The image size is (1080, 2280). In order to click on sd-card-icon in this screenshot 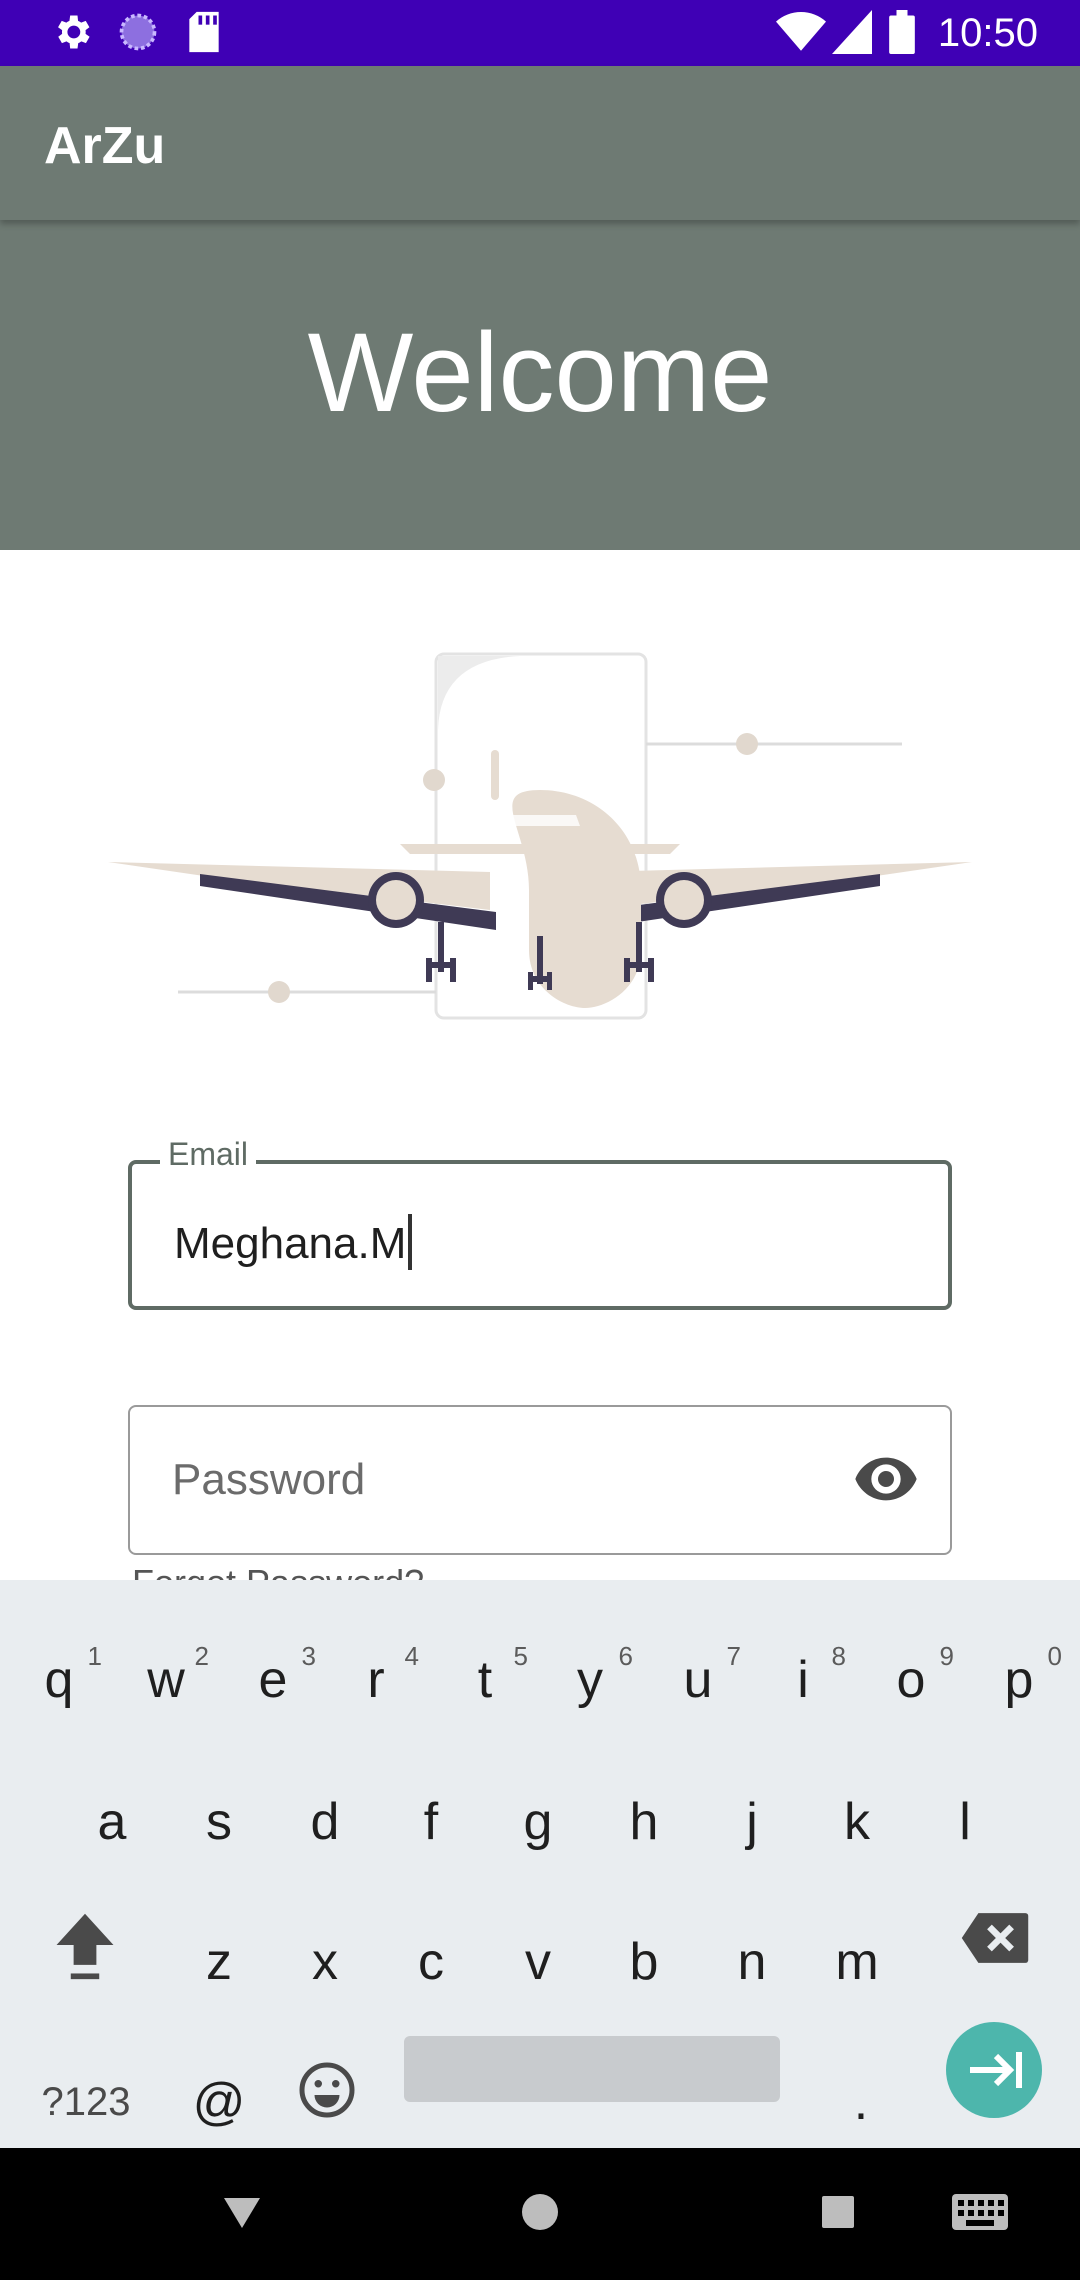, I will do `click(204, 34)`.